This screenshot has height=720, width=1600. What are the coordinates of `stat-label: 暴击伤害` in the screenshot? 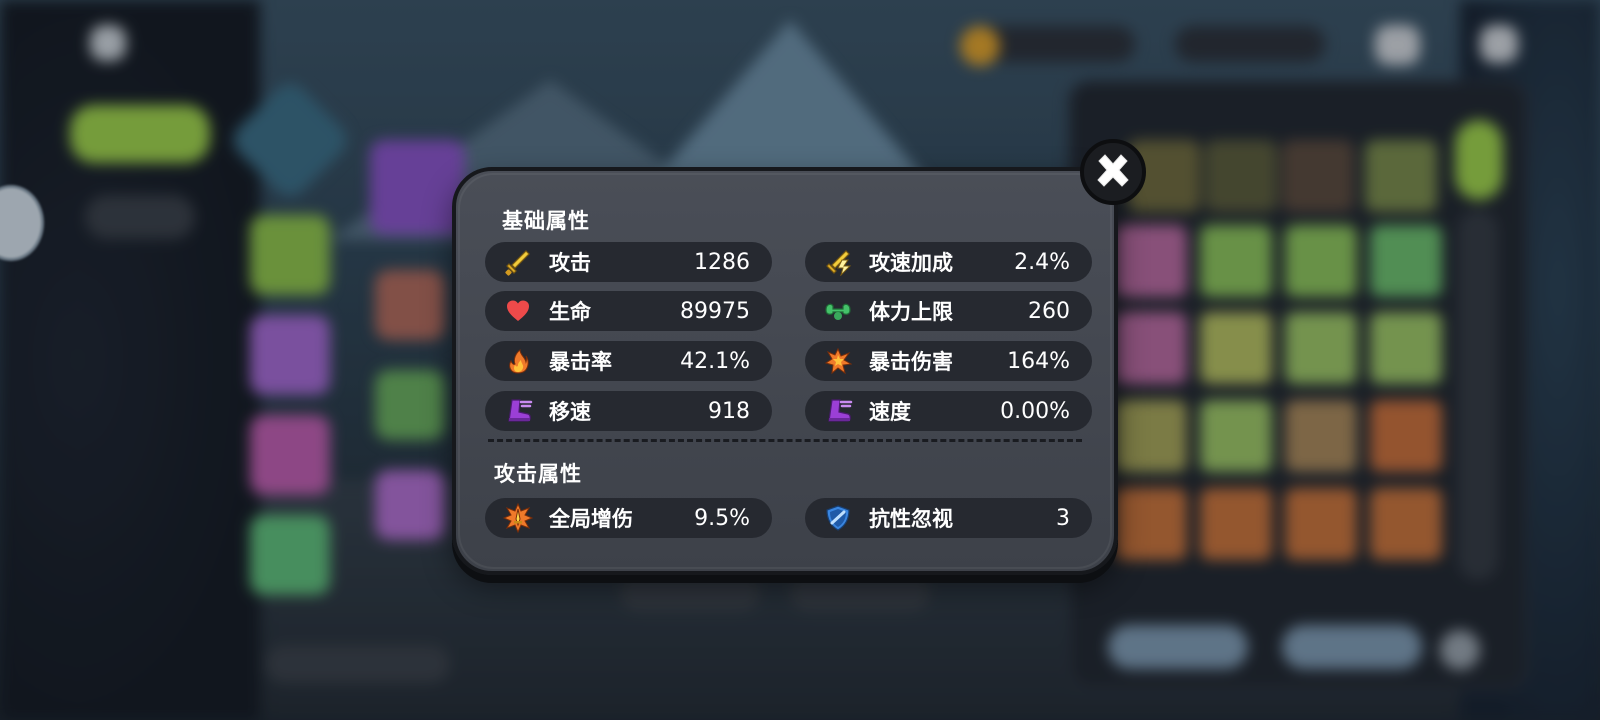 It's located at (911, 362).